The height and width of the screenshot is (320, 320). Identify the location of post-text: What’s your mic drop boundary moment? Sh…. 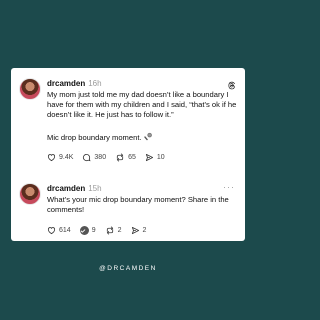
(138, 204).